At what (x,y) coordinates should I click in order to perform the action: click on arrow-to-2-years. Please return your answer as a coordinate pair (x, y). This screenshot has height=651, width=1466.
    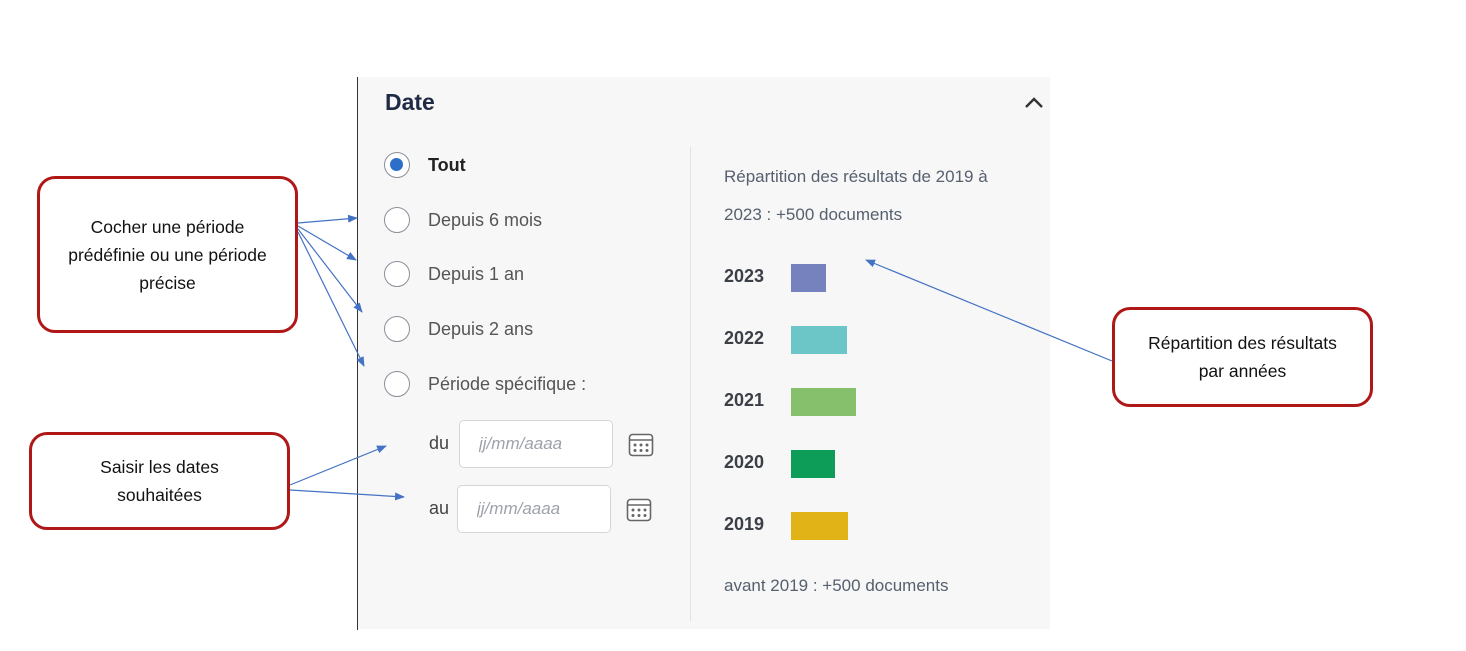
    Looking at the image, I should click on (330, 270).